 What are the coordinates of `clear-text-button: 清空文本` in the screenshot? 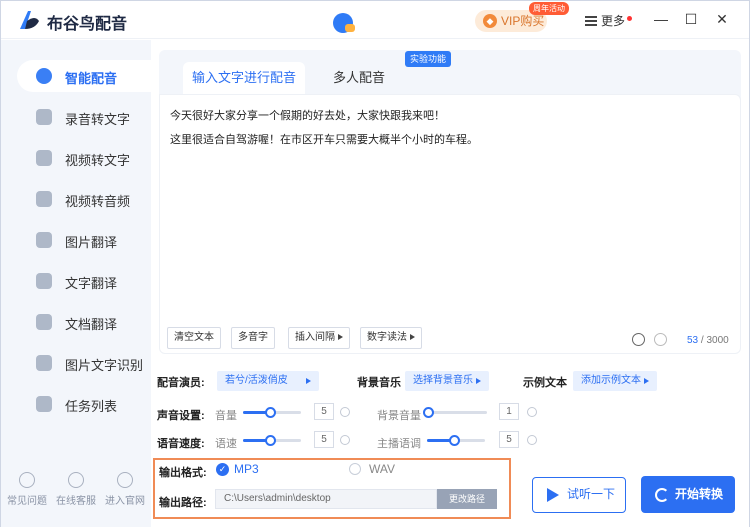 It's located at (194, 338).